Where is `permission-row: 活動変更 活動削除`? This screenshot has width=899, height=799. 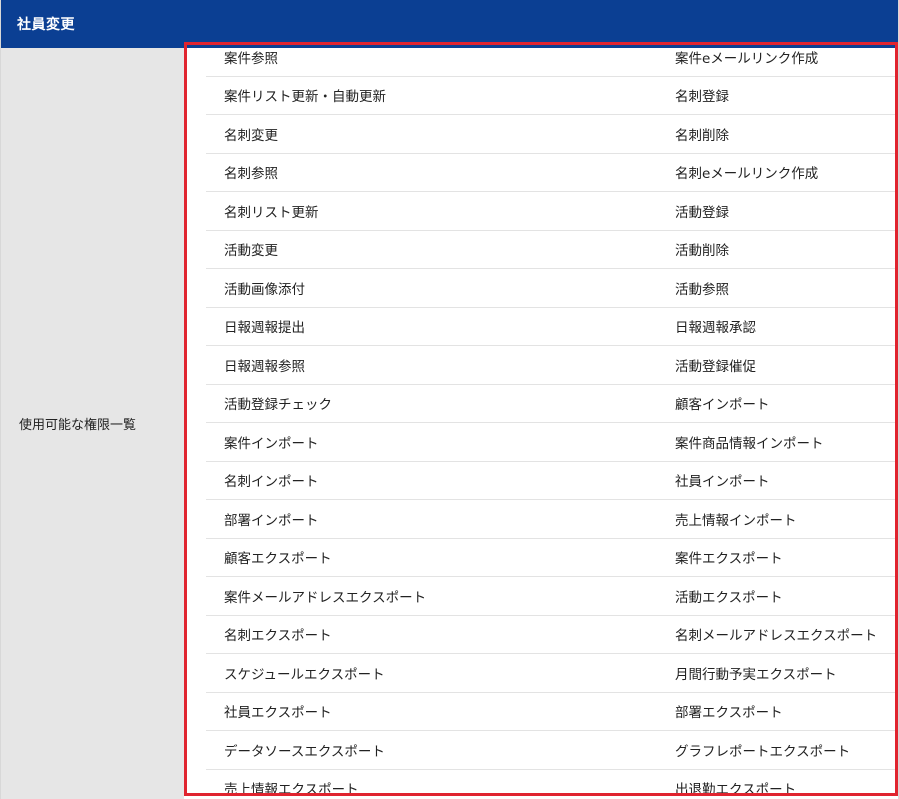 permission-row: 活動変更 活動削除 is located at coordinates (551, 250).